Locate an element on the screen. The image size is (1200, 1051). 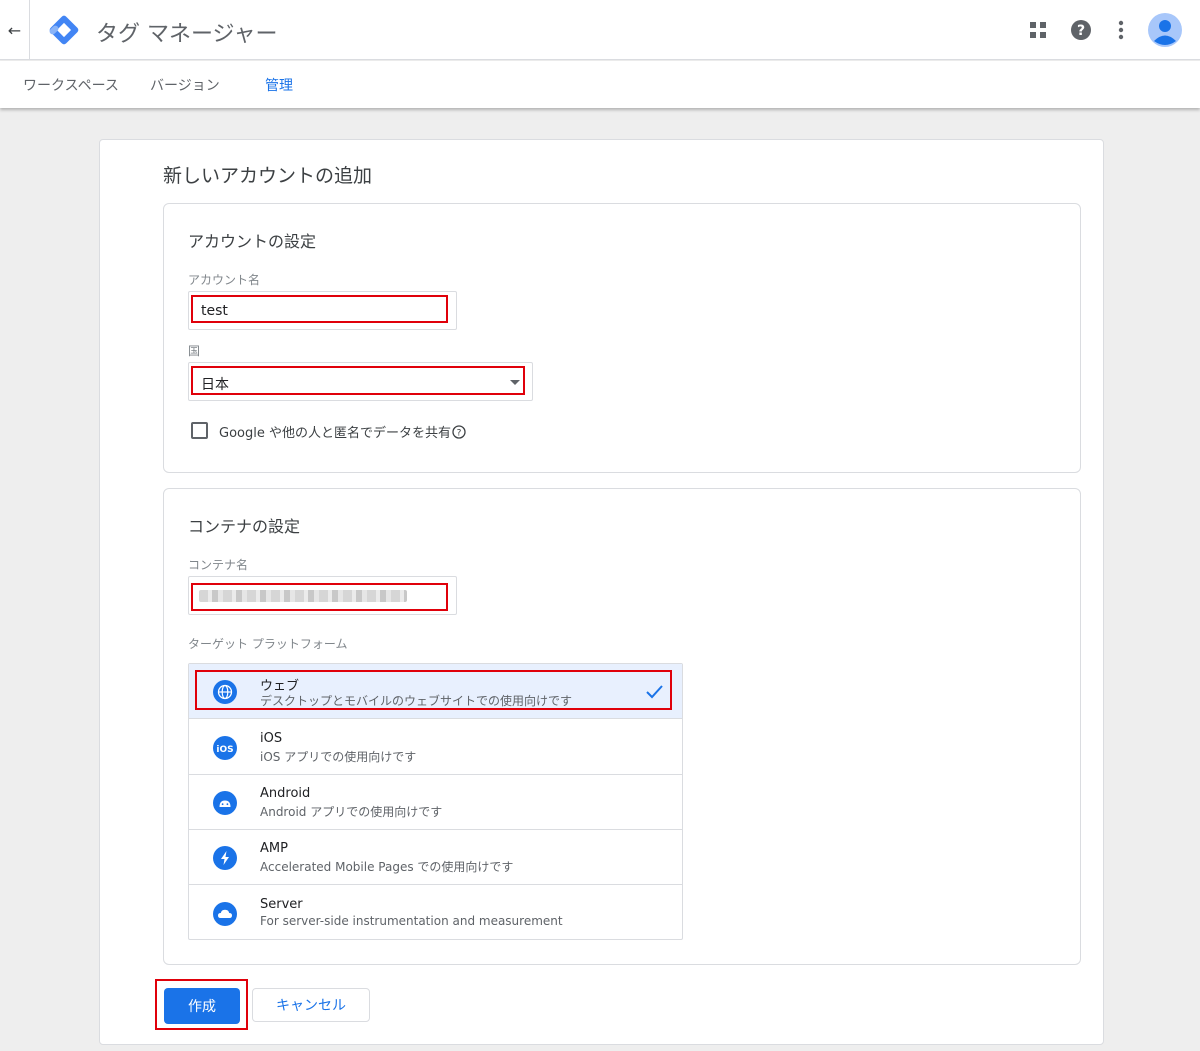
country-value: 日本 is located at coordinates (215, 385).